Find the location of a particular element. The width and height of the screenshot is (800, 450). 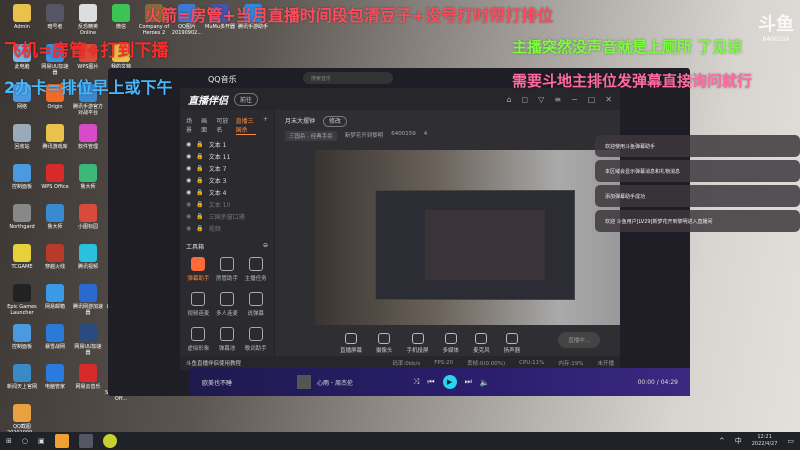

desktop-icon: 穿越火线 is located at coordinates (55, 257).